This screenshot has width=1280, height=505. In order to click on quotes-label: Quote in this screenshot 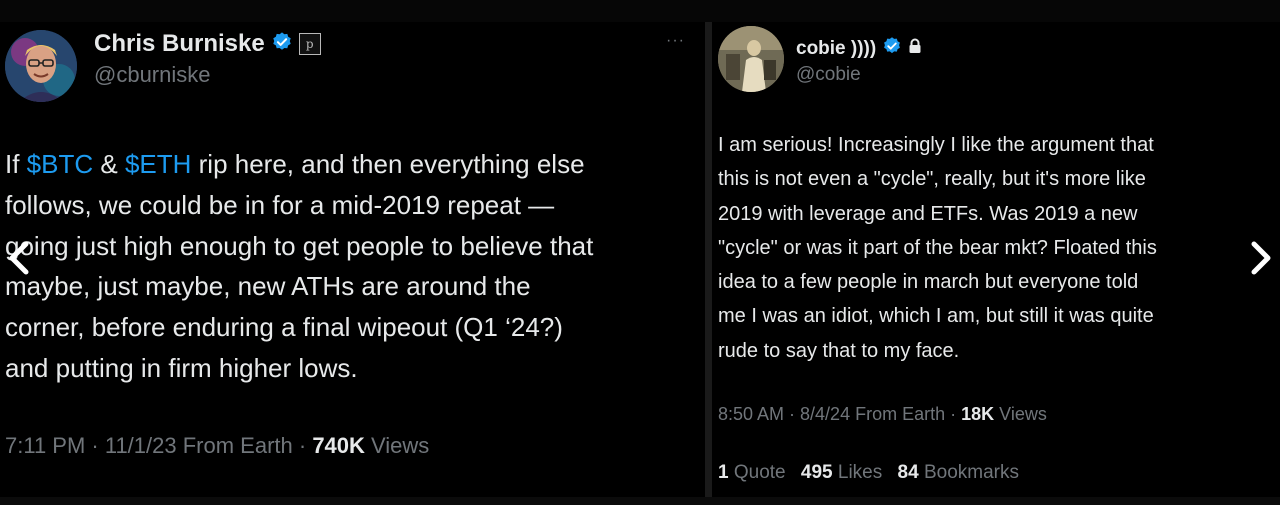, I will do `click(757, 472)`.